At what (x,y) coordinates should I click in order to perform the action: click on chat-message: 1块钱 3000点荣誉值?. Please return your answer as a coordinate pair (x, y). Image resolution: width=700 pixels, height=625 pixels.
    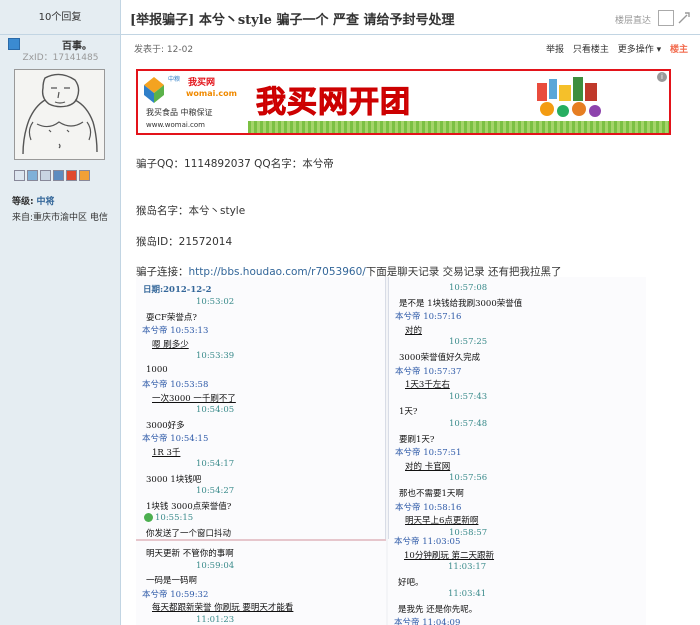
    Looking at the image, I should click on (189, 506).